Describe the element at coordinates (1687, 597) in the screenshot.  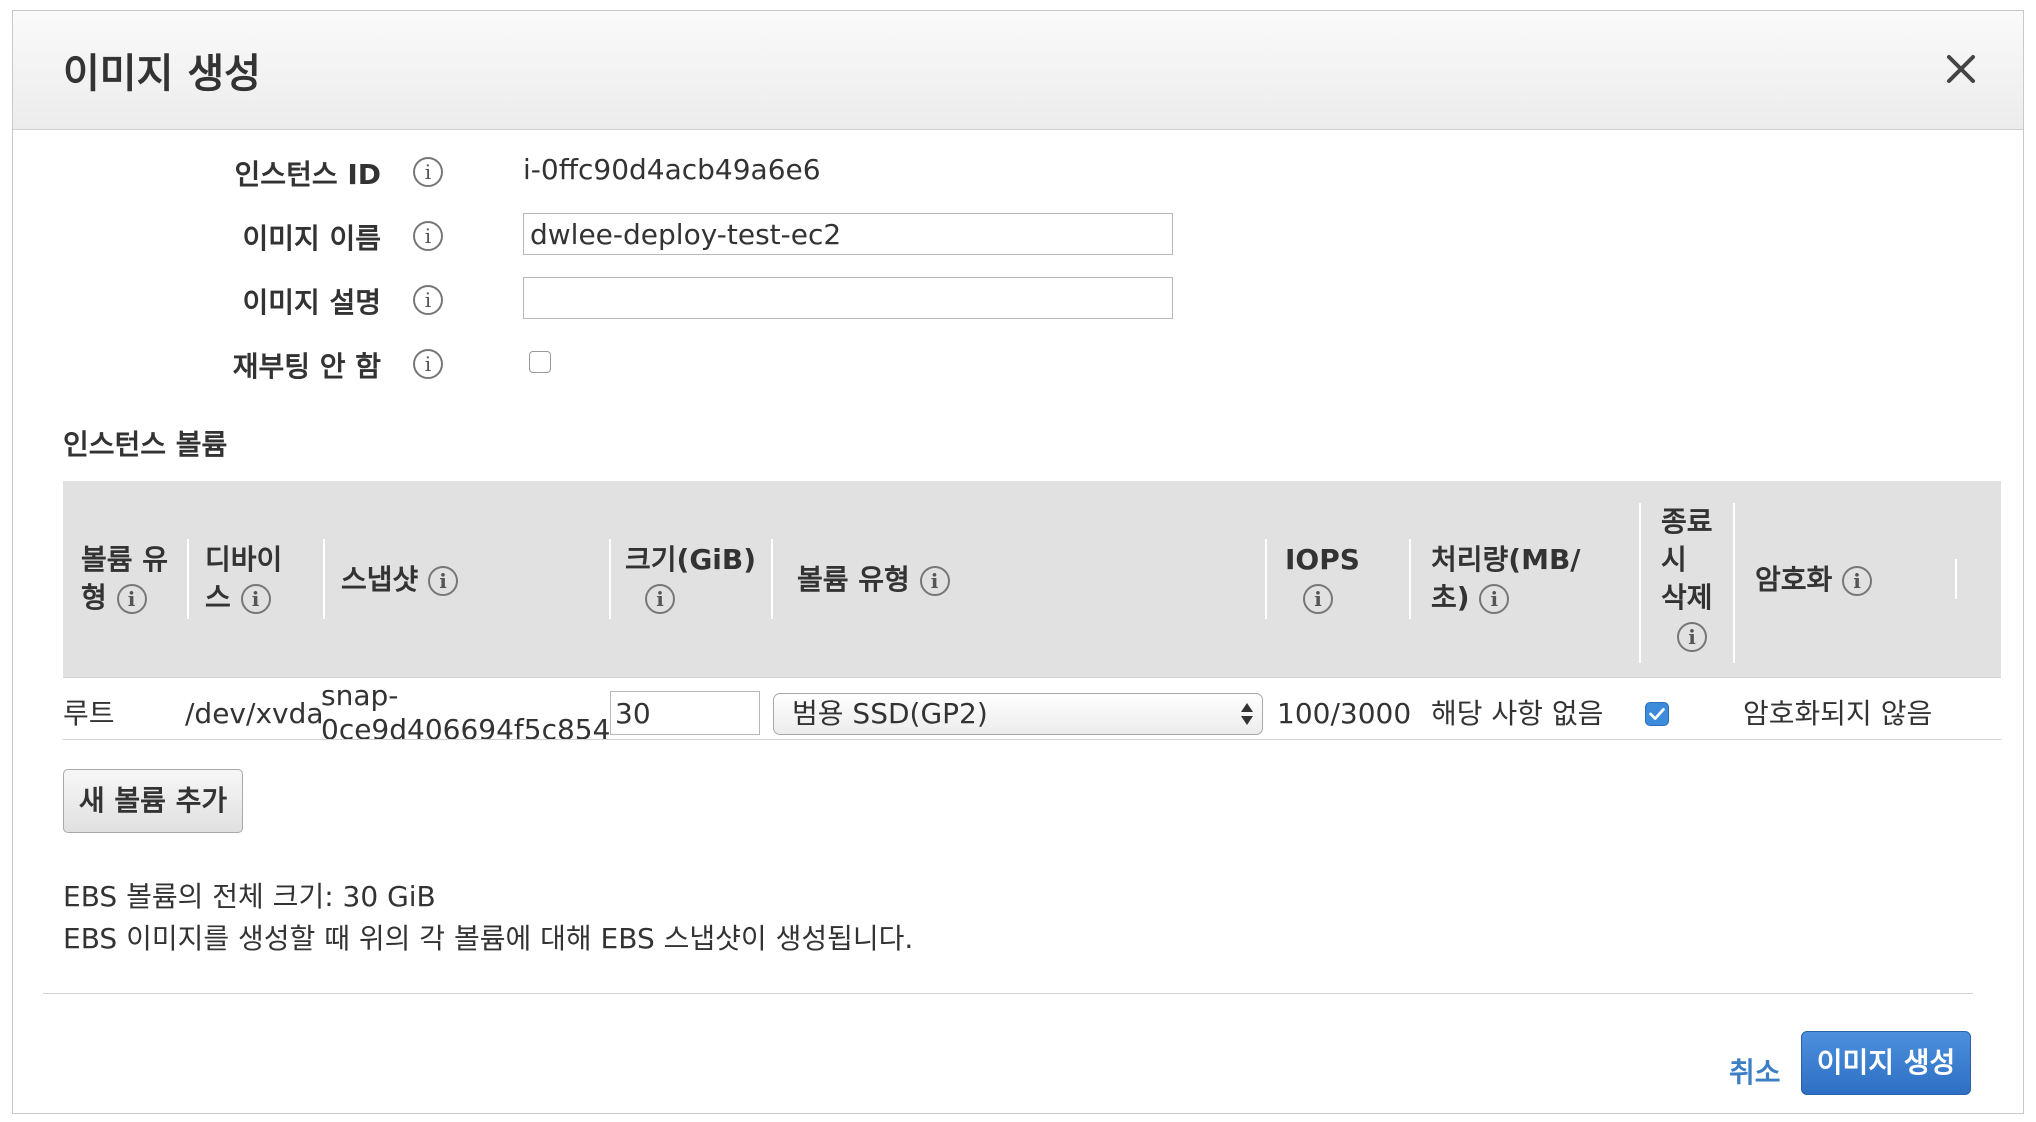
I see `header-delete-line3: 삭제` at that location.